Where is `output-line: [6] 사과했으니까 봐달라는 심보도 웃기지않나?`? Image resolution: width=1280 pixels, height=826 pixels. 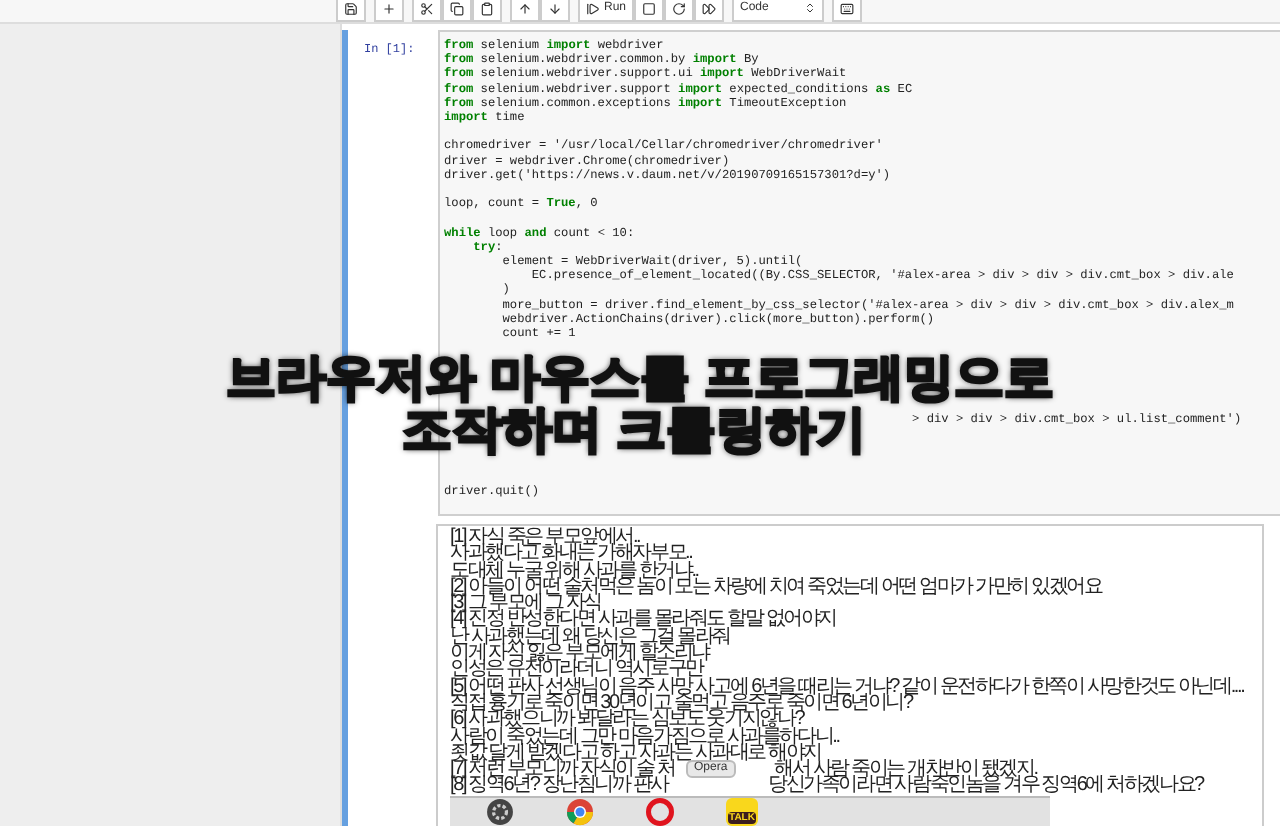 output-line: [6] 사과했으니까 봐달라는 심보도 웃기지않나? is located at coordinates (627, 721).